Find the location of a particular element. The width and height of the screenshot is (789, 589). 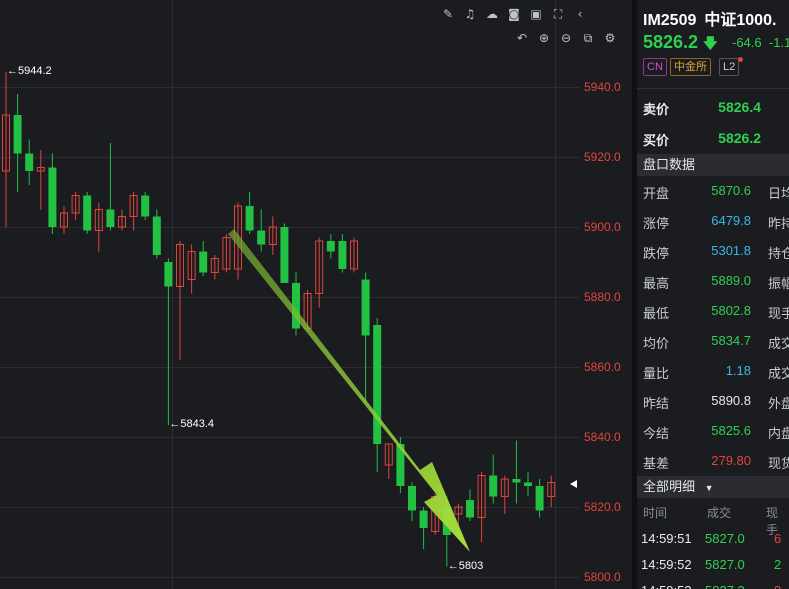

undo-icon: ↶ is located at coordinates (522, 38).